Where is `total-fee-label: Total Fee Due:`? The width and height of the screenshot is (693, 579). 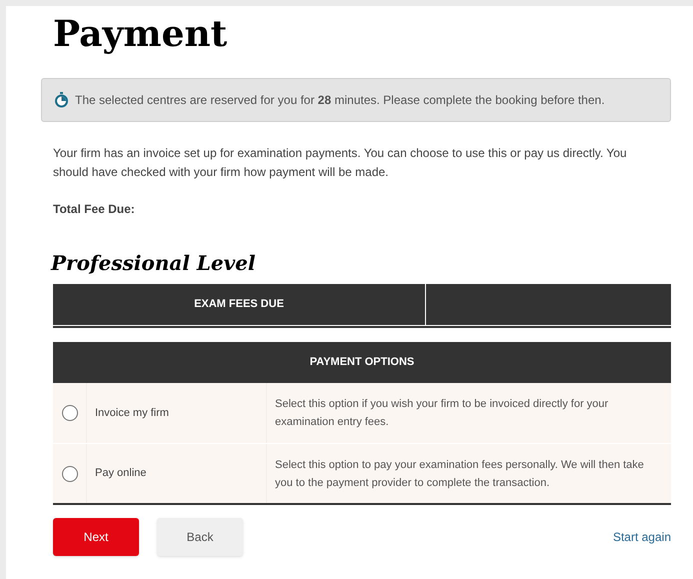
total-fee-label: Total Fee Due: is located at coordinates (94, 209).